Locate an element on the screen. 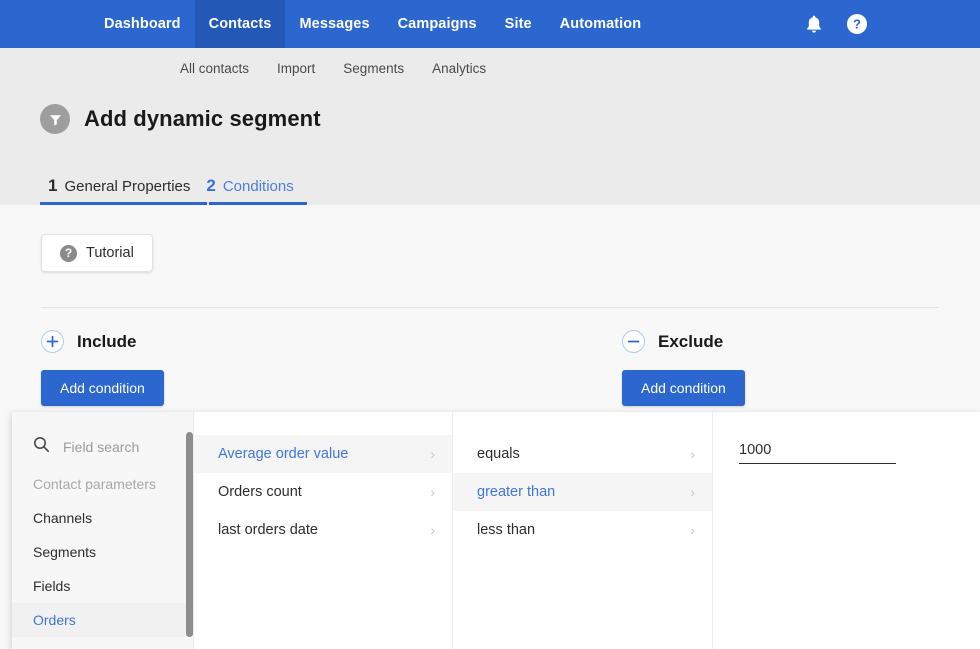  dropdown-operator-label: equals is located at coordinates (498, 454).